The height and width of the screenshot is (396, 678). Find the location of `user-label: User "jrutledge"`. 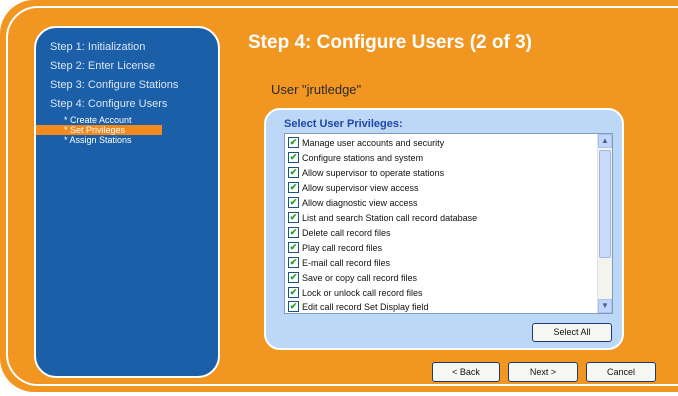

user-label: User "jrutledge" is located at coordinates (316, 89).